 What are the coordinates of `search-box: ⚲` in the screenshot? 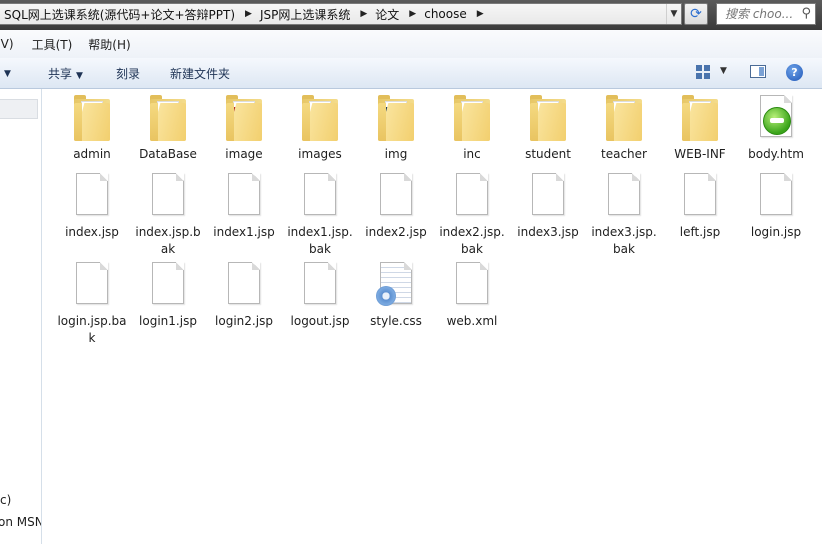 It's located at (766, 14).